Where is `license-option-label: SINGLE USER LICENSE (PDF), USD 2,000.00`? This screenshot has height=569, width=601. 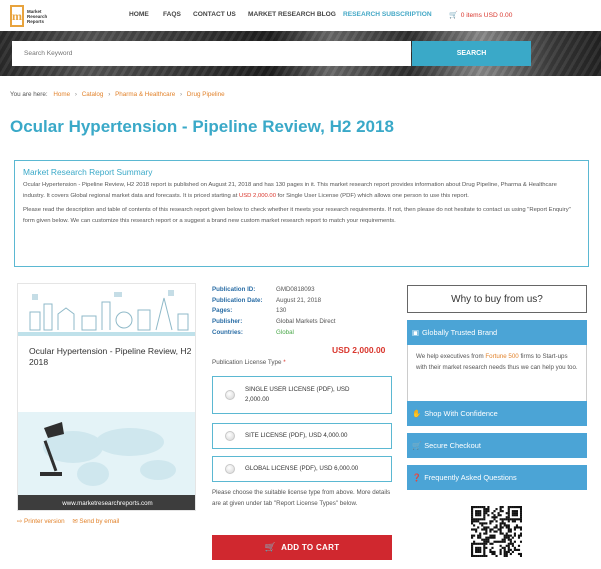
license-option-label: SINGLE USER LICENSE (PDF), USD 2,000.00 is located at coordinates (297, 394).